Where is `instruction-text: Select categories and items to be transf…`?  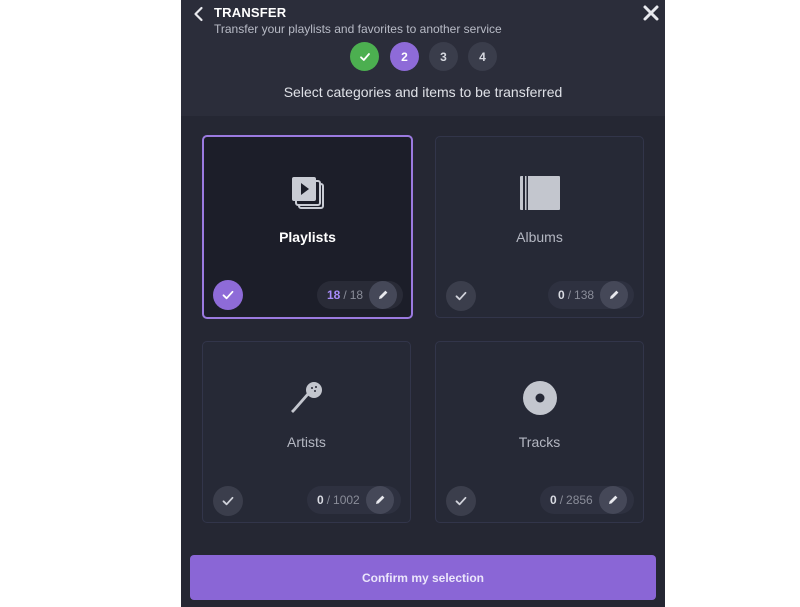
instruction-text: Select categories and items to be transf… is located at coordinates (423, 92).